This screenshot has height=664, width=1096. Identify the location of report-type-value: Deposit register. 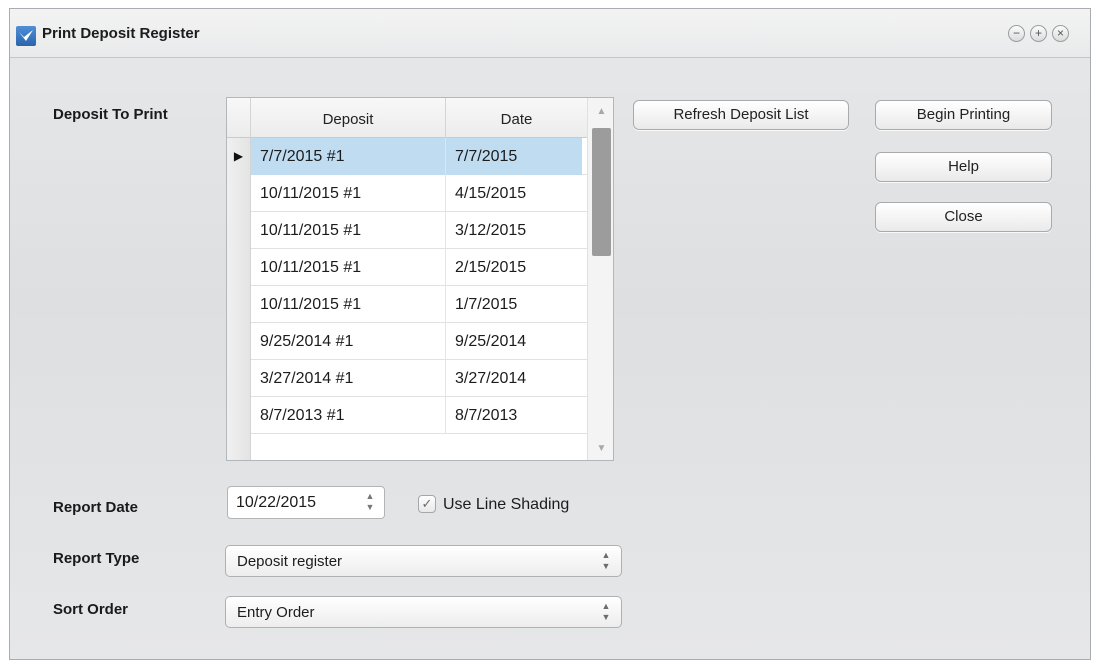
(290, 561).